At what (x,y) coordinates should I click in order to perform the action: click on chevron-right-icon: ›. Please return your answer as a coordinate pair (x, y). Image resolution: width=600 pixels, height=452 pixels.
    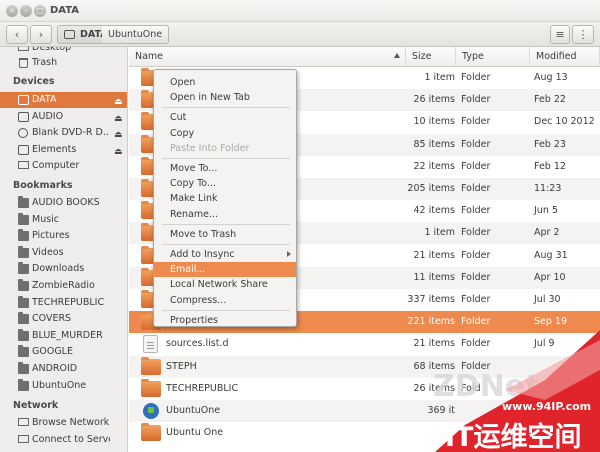
    Looking at the image, I should click on (41, 34).